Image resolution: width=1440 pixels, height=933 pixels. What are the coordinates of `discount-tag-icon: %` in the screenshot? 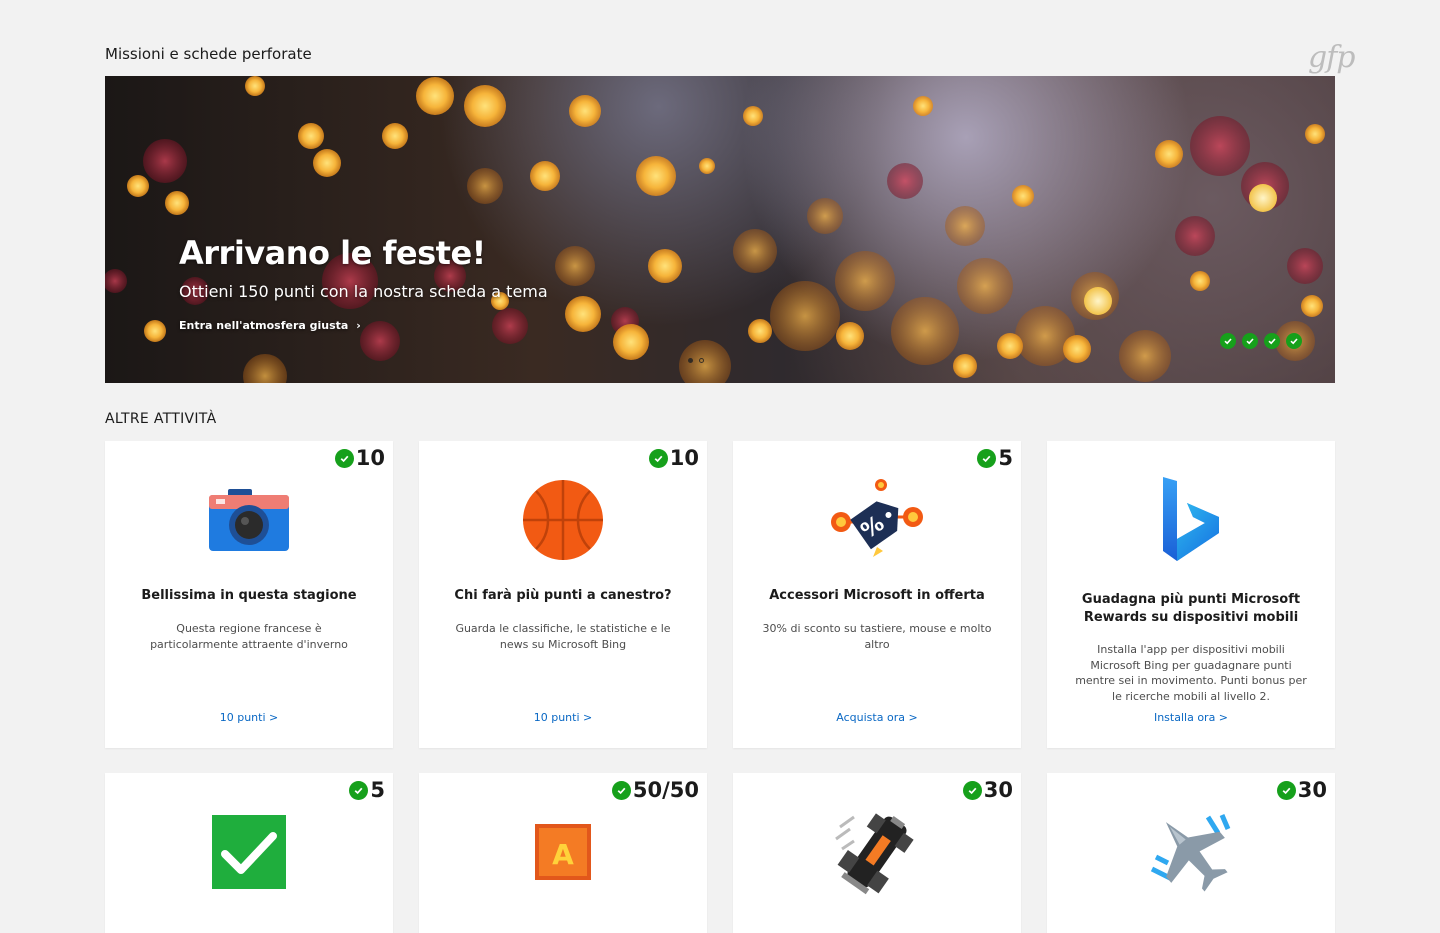 It's located at (877, 520).